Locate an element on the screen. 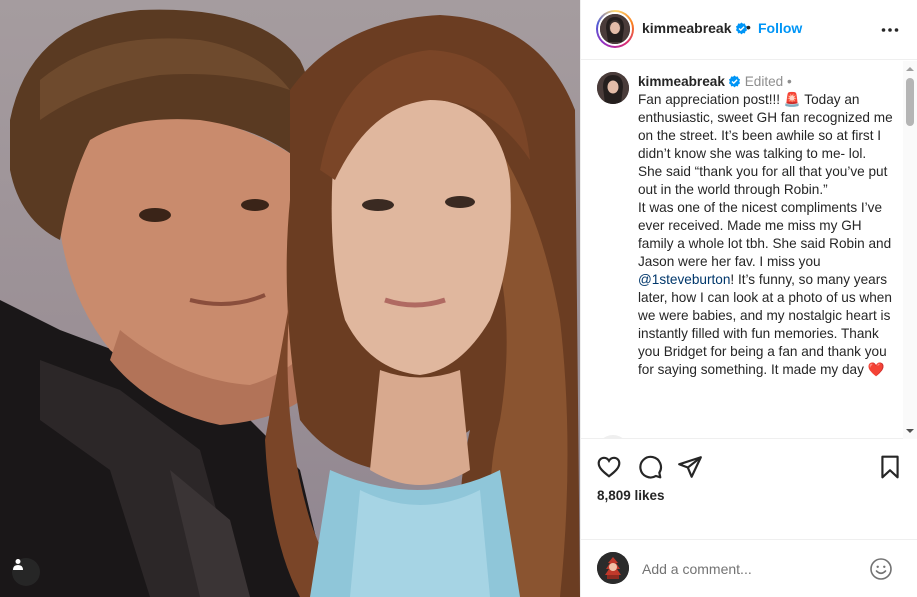  comment-bubble-icon is located at coordinates (650, 467).